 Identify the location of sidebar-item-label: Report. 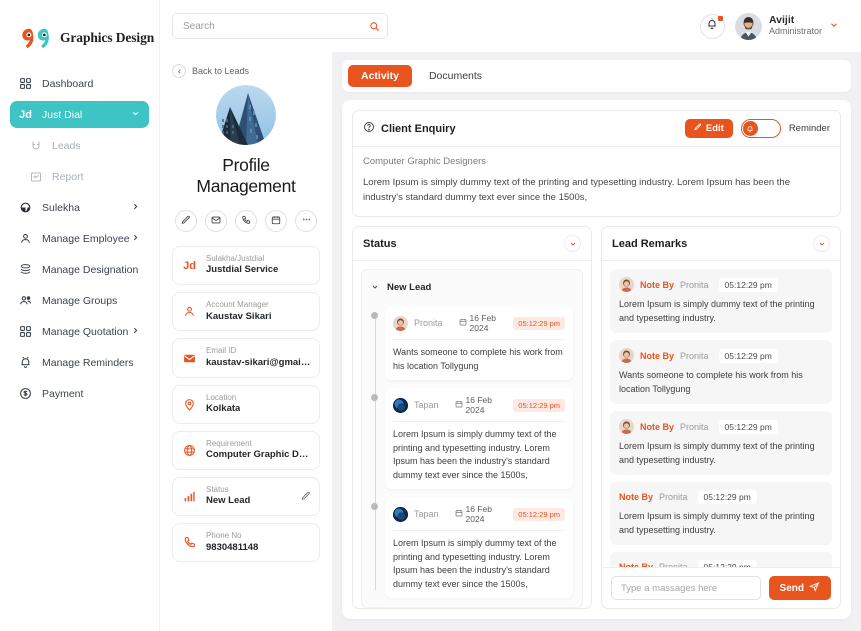
(68, 176).